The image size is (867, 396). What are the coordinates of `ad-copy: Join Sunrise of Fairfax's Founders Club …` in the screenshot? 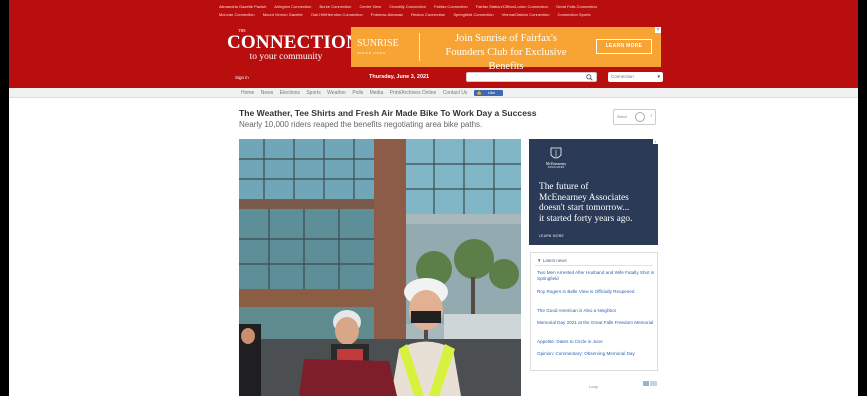 It's located at (506, 53).